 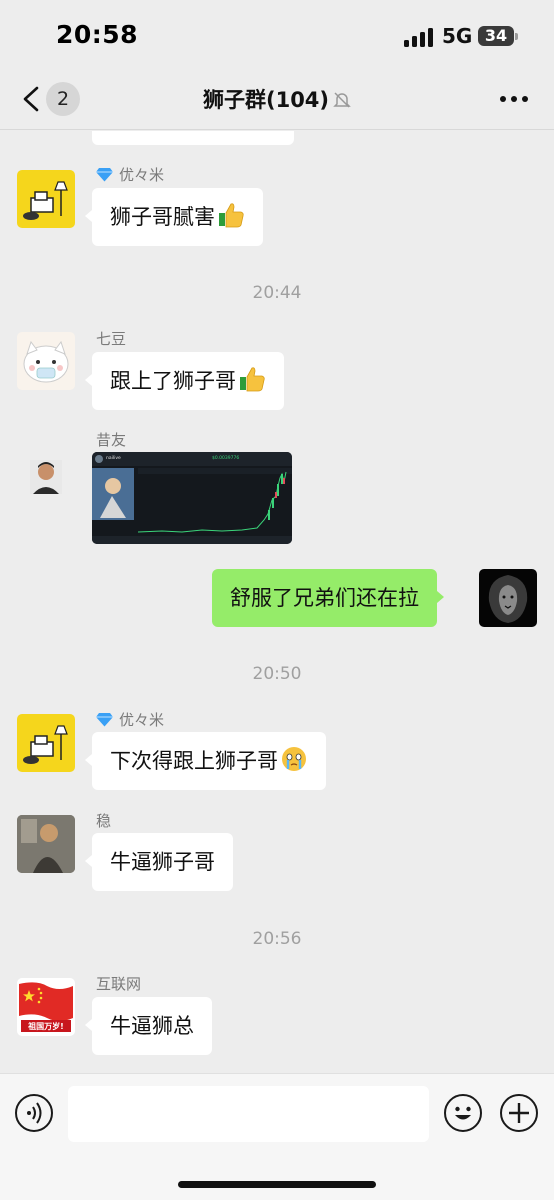 I want to click on self-avatar, so click(x=508, y=598).